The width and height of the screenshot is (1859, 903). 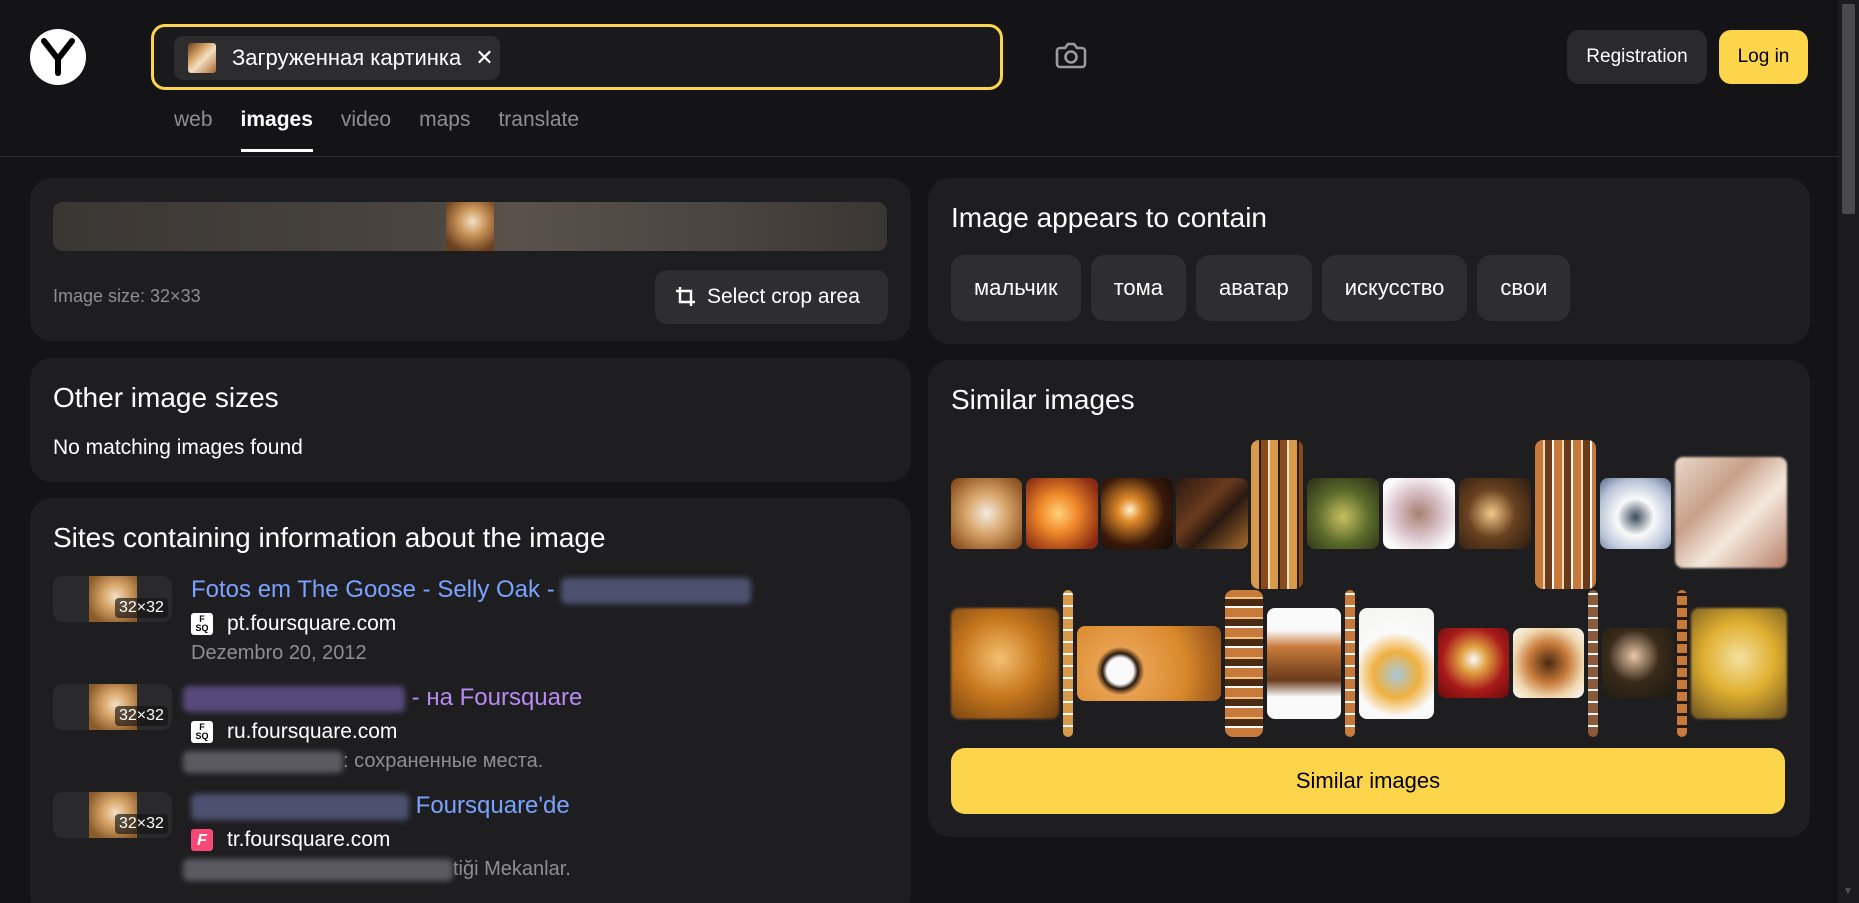 What do you see at coordinates (577, 57) in the screenshot?
I see `search-box: Загруженная картинка ✕` at bounding box center [577, 57].